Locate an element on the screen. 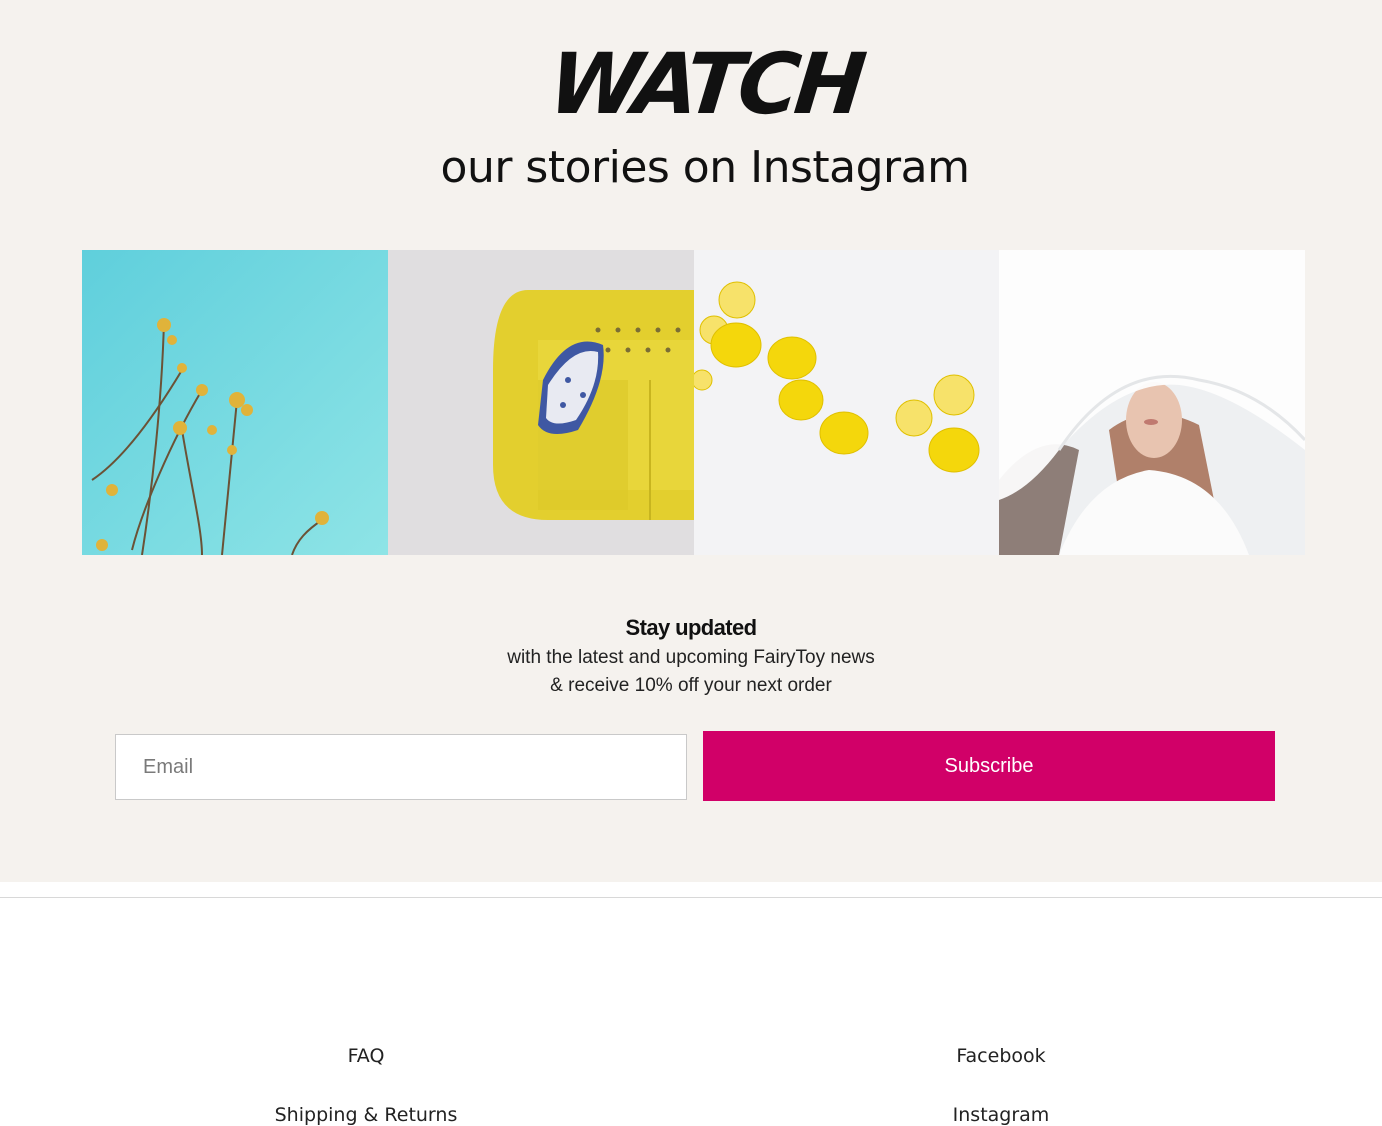 This screenshot has height=1126, width=1382. gallery-image-sofa is located at coordinates (540, 402).